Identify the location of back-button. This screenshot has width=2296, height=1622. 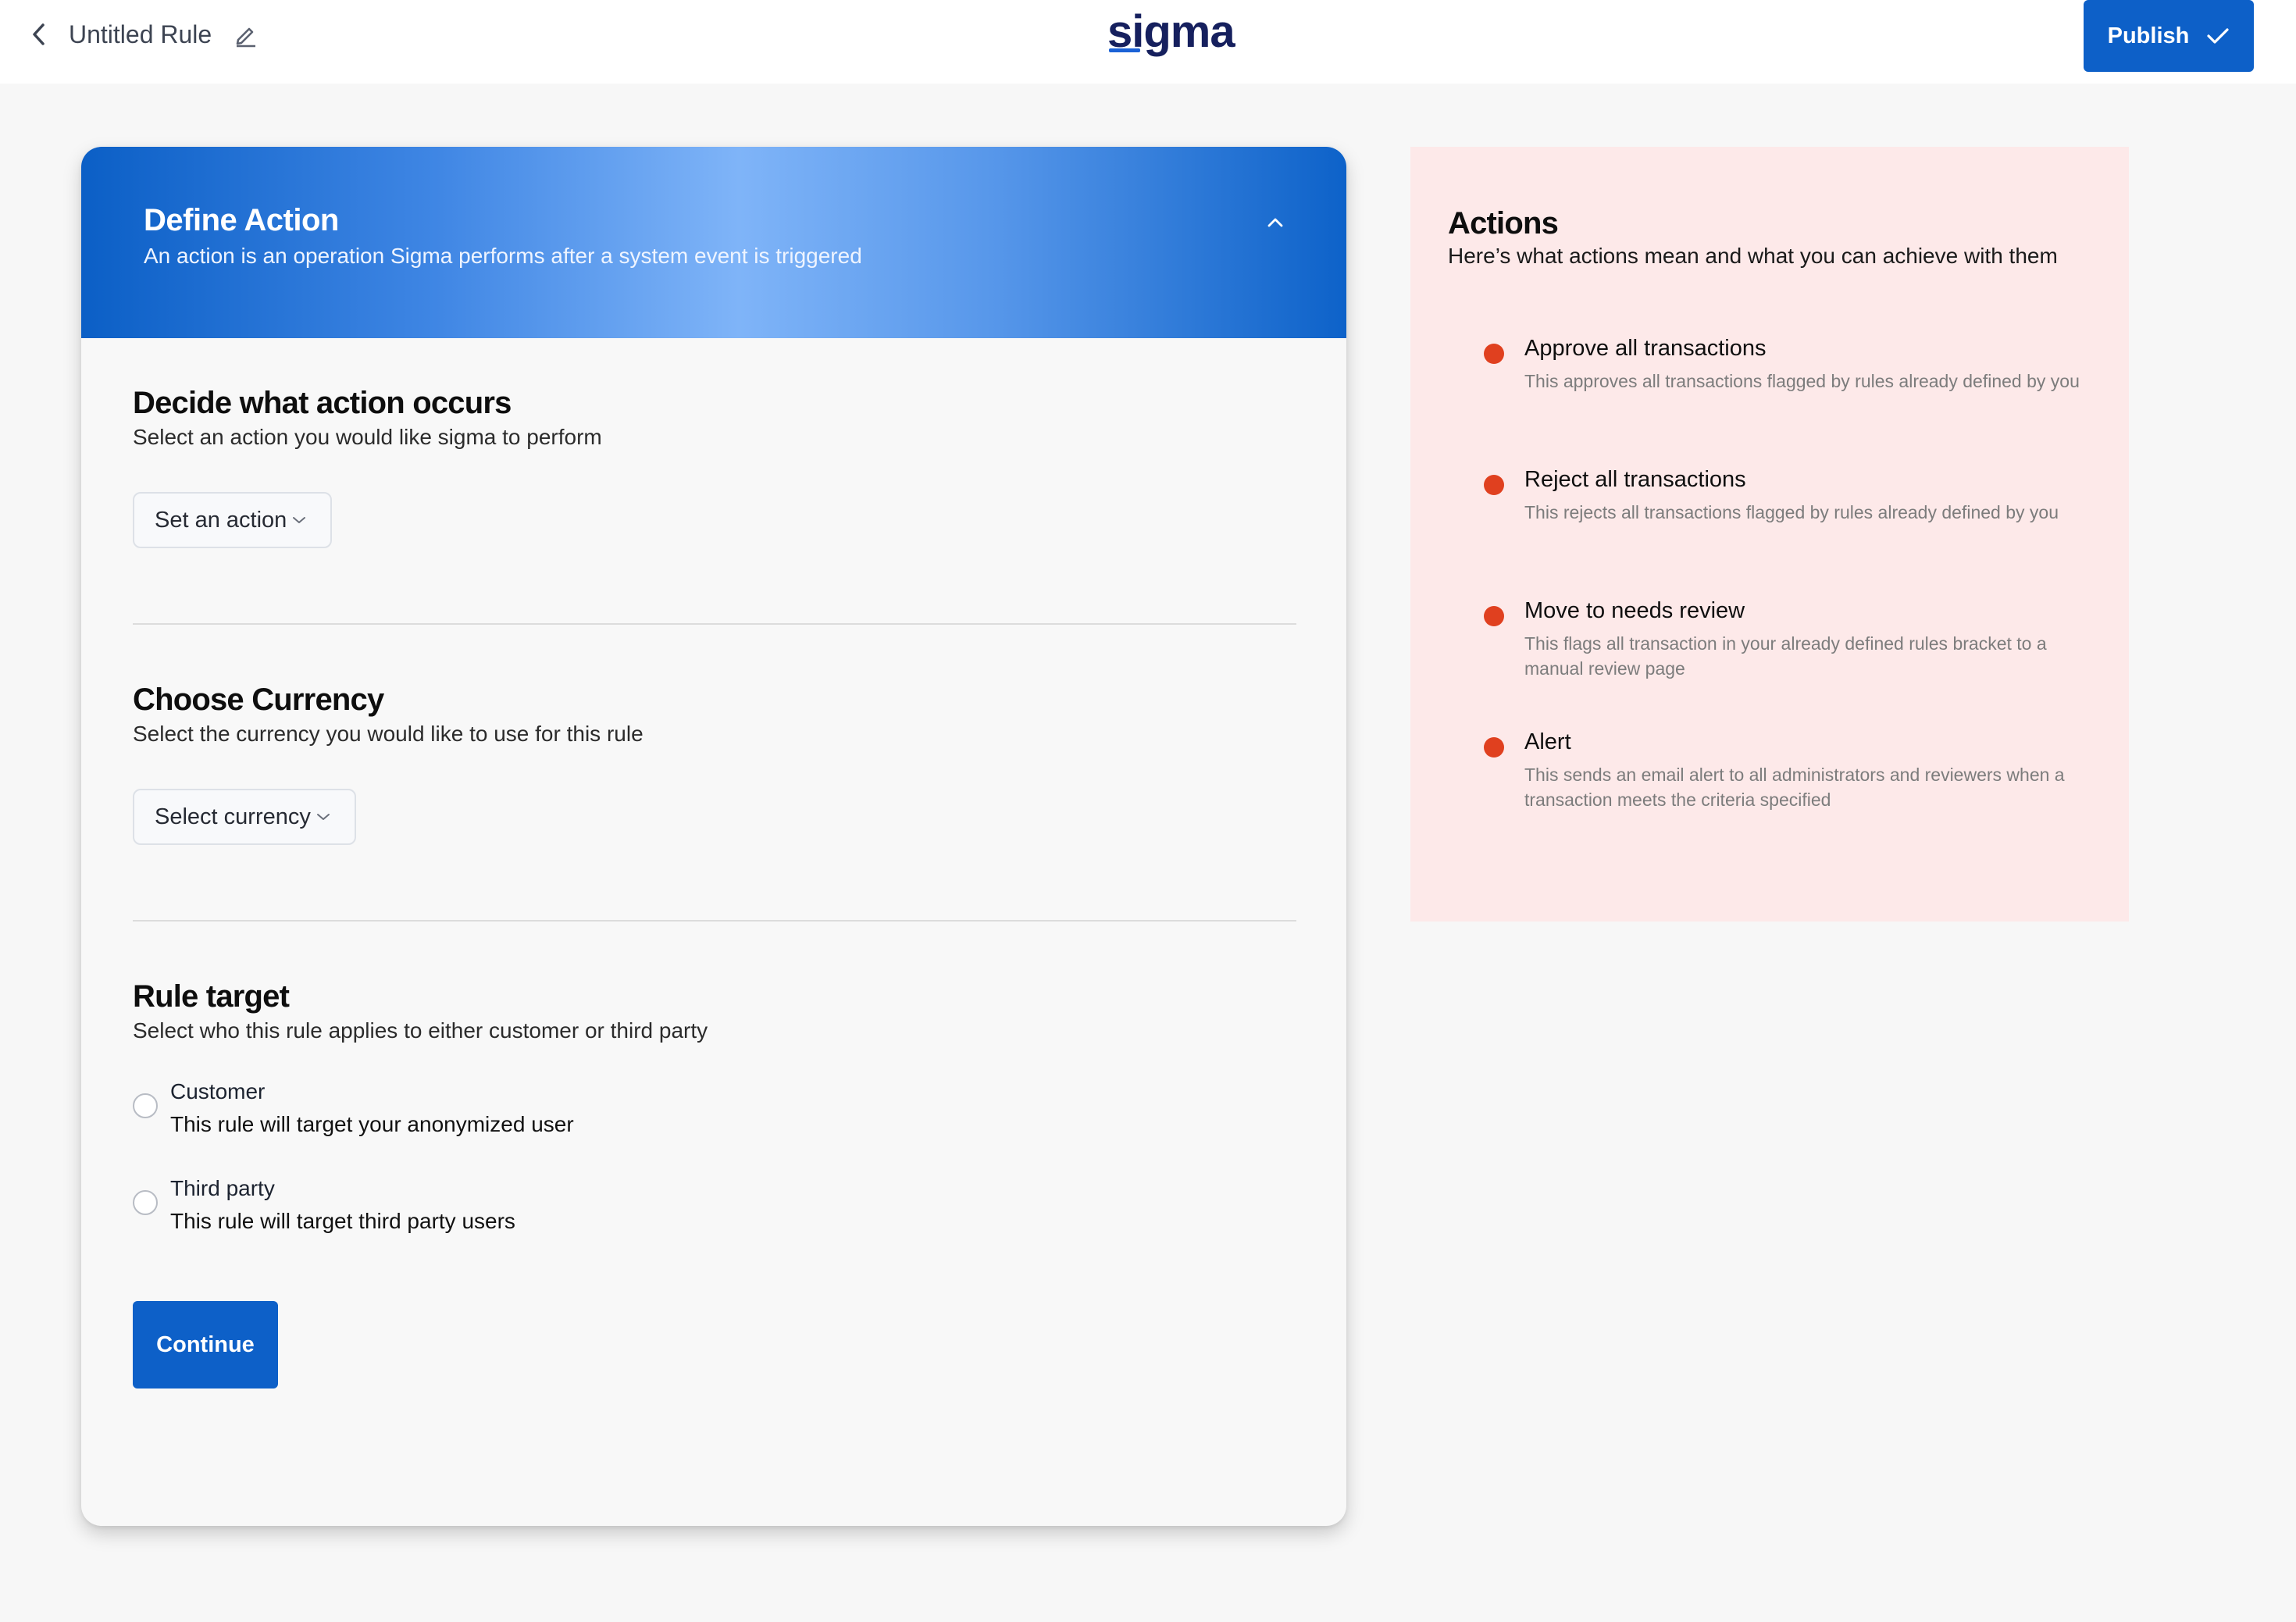
(39, 34).